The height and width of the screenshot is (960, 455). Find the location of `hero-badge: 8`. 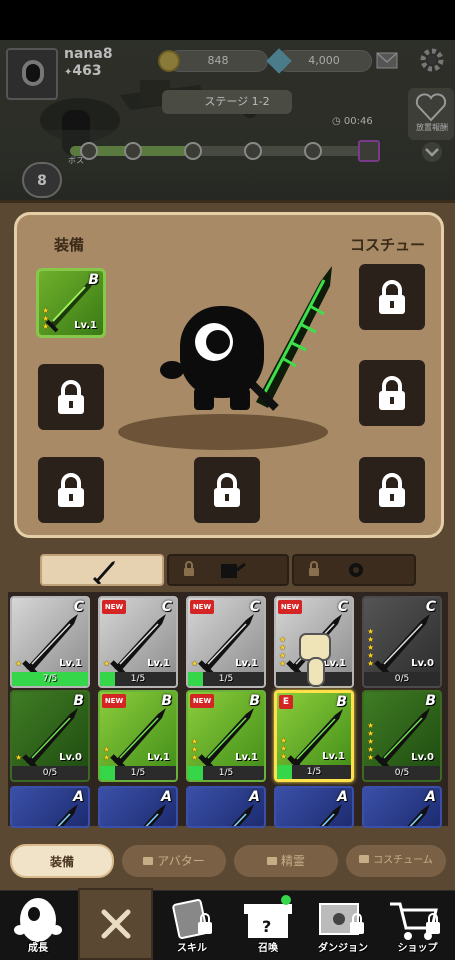

hero-badge: 8 is located at coordinates (42, 180).